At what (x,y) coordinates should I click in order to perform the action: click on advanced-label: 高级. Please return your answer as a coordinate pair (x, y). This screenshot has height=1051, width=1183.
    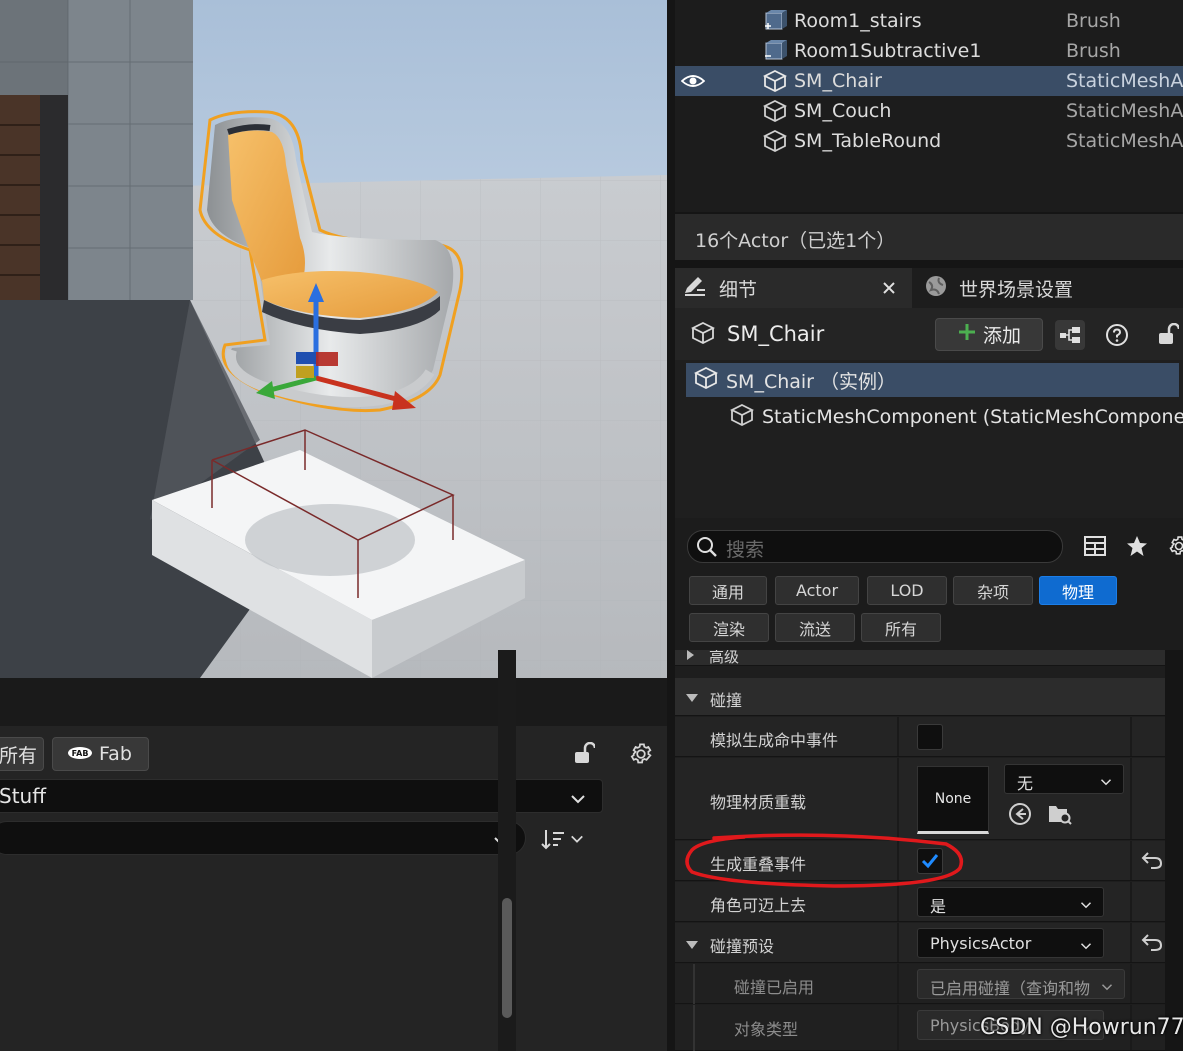
    Looking at the image, I should click on (724, 658).